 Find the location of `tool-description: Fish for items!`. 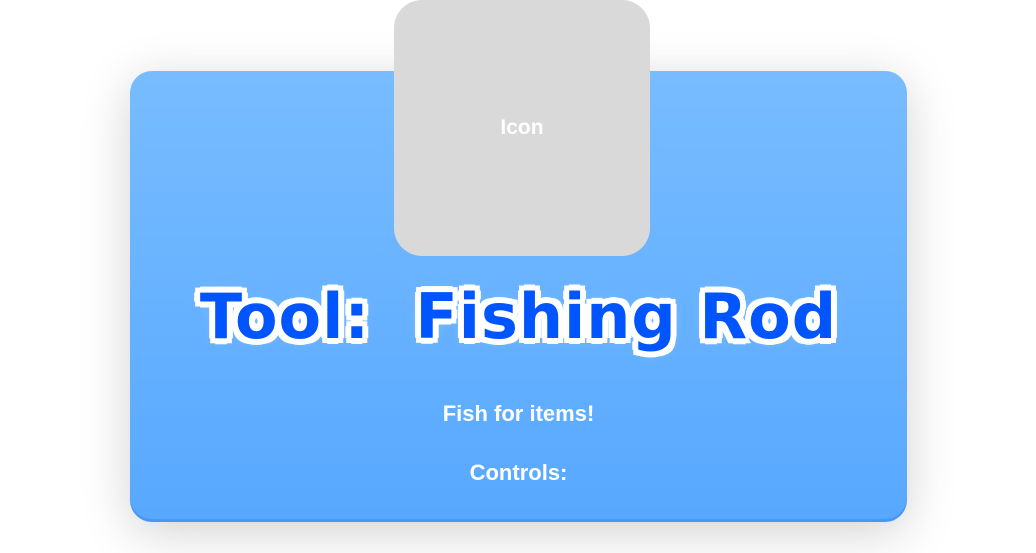

tool-description: Fish for items! is located at coordinates (518, 413).